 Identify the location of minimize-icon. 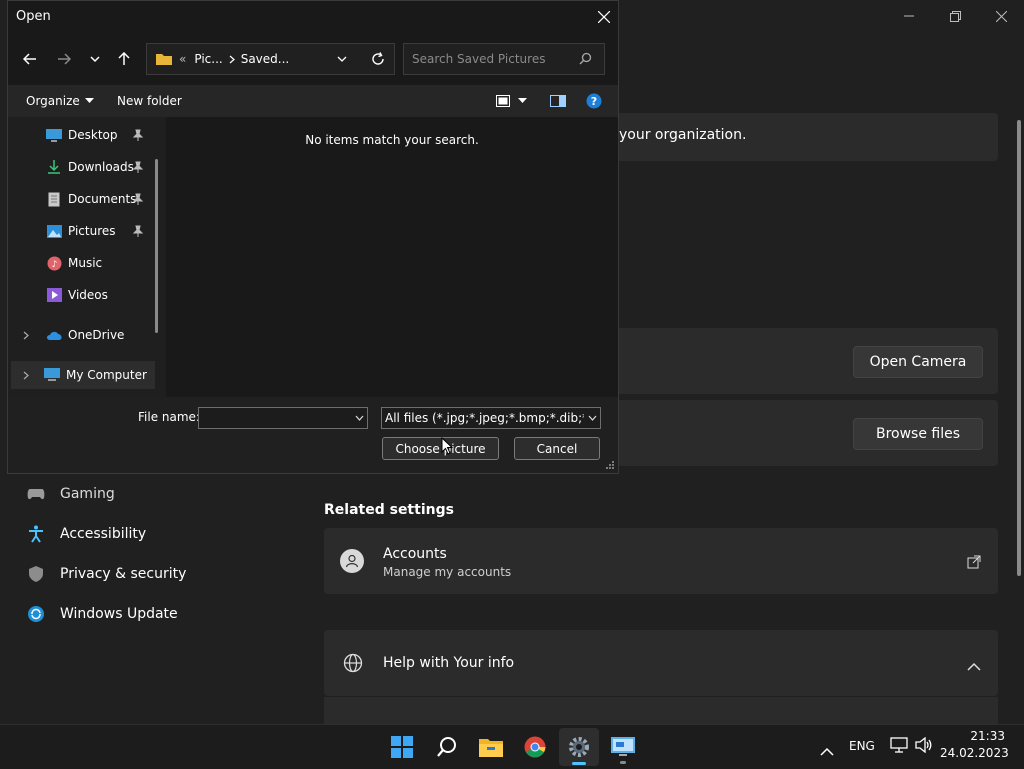
(909, 16).